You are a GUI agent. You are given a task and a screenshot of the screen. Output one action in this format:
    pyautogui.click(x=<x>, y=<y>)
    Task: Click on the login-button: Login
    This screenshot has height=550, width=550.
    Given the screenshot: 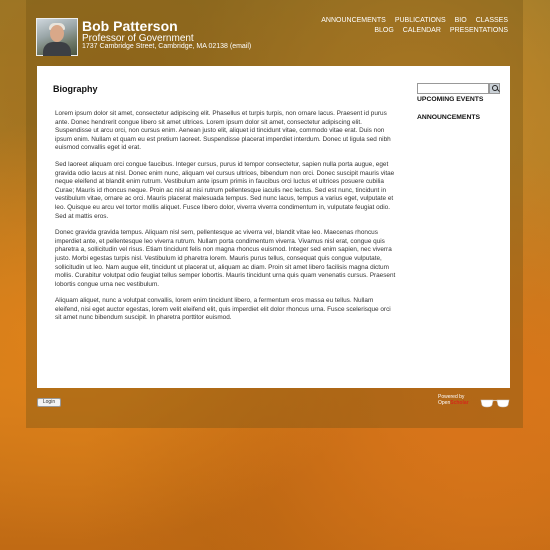 What is the action you would take?
    pyautogui.click(x=49, y=402)
    